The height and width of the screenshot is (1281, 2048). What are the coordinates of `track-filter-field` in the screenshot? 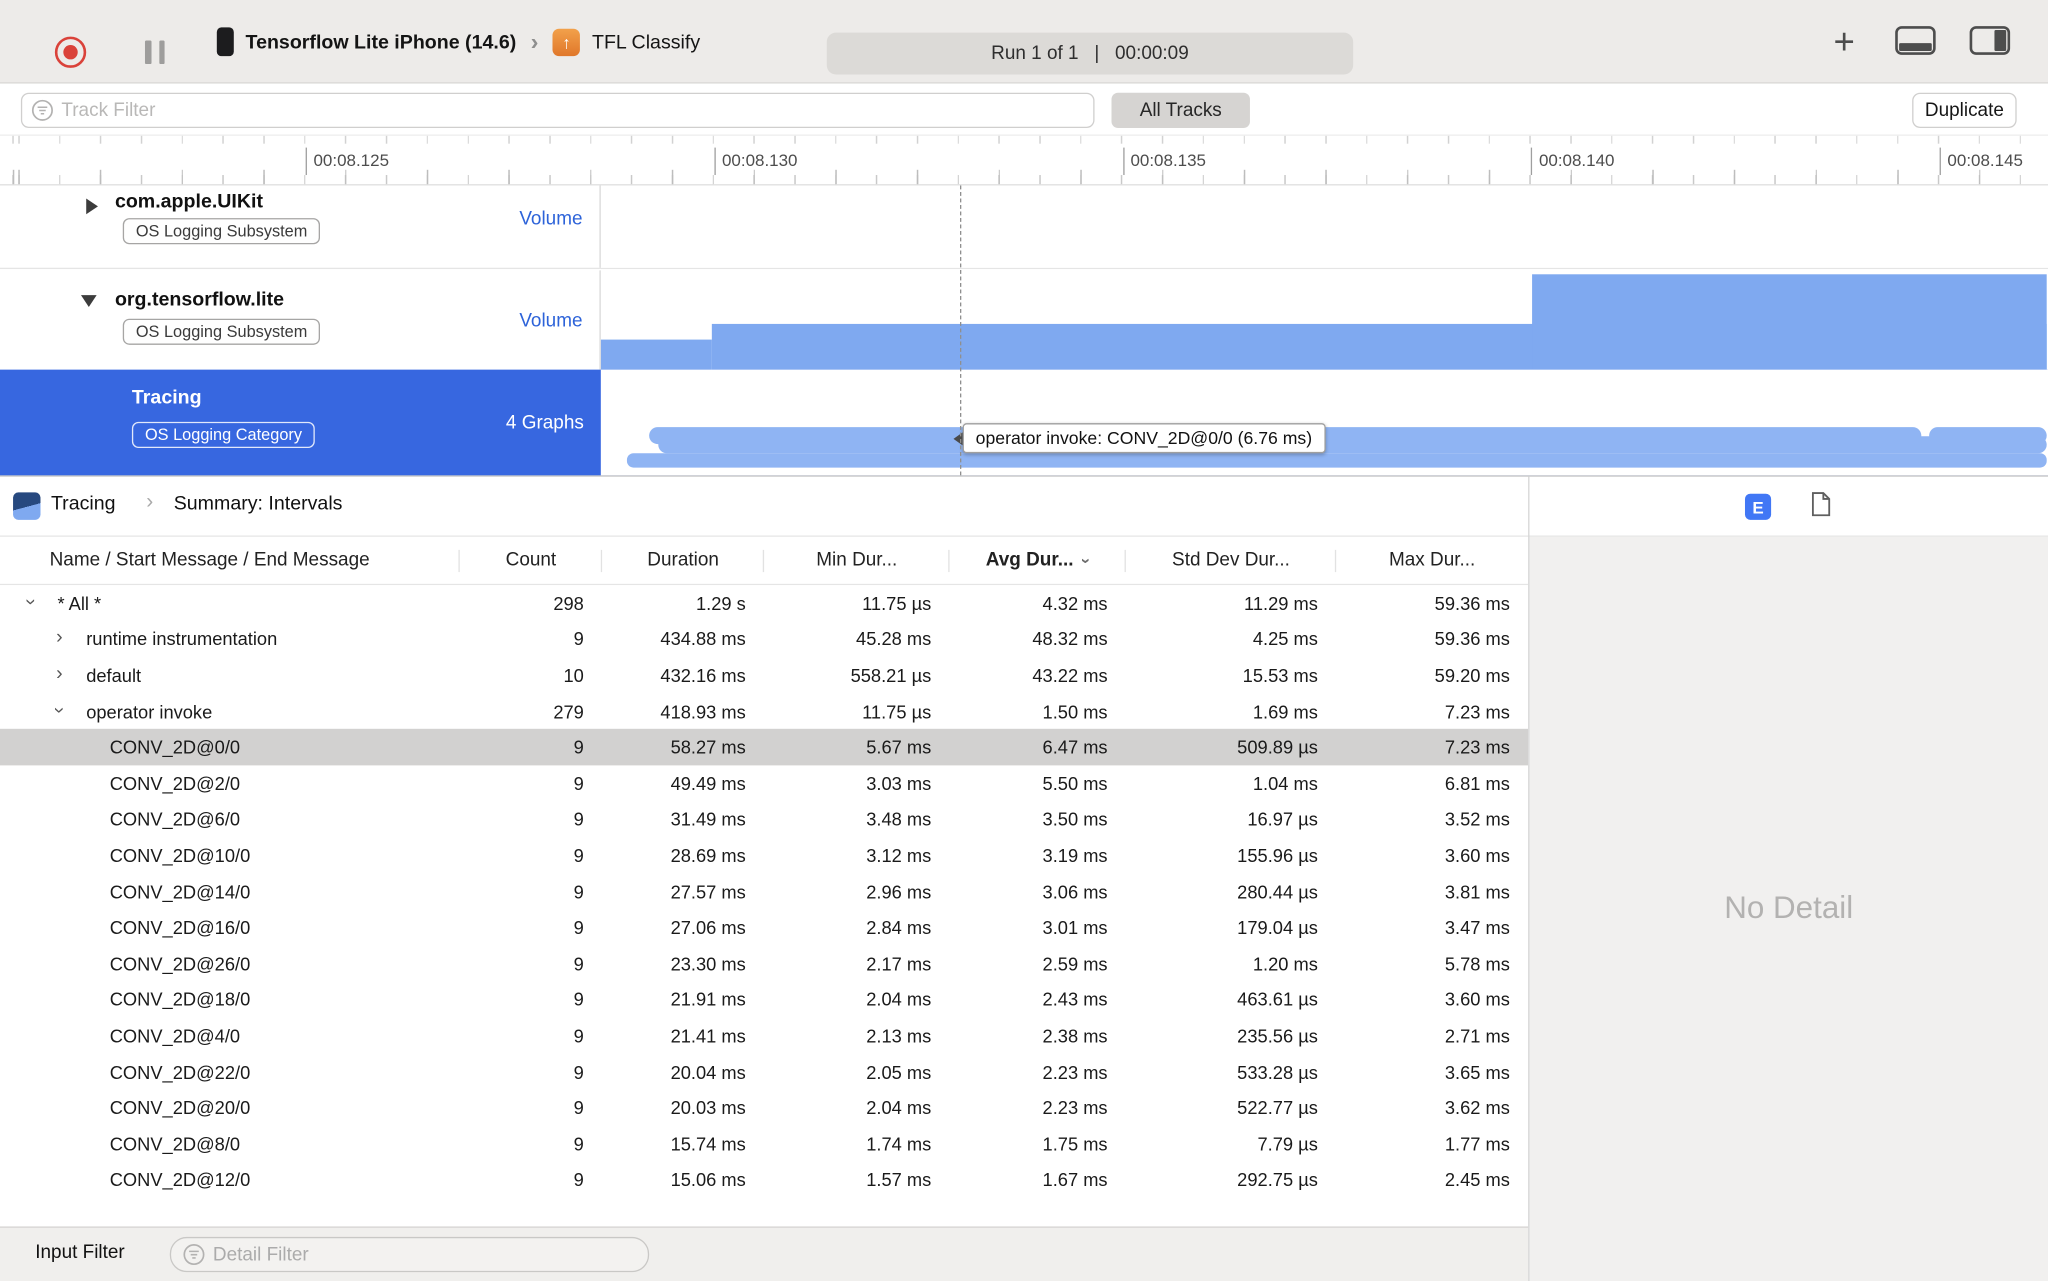 It's located at (557, 110).